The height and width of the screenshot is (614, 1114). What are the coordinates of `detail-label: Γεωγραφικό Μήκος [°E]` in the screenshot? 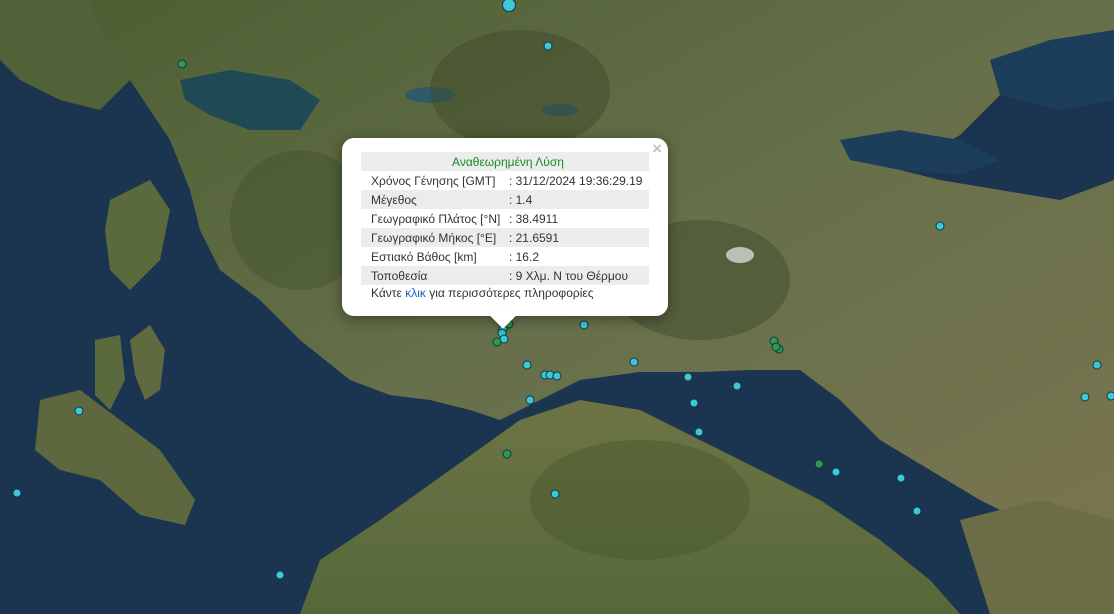 It's located at (434, 237).